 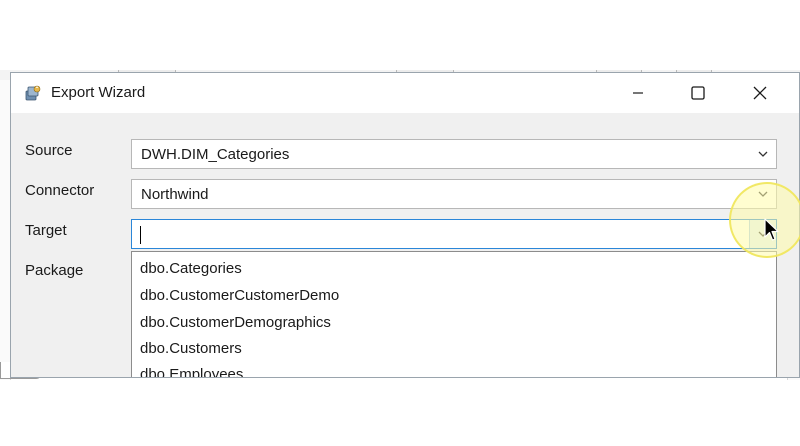 What do you see at coordinates (239, 295) in the screenshot?
I see `list-item: dbo.CustomerCustomerDemo` at bounding box center [239, 295].